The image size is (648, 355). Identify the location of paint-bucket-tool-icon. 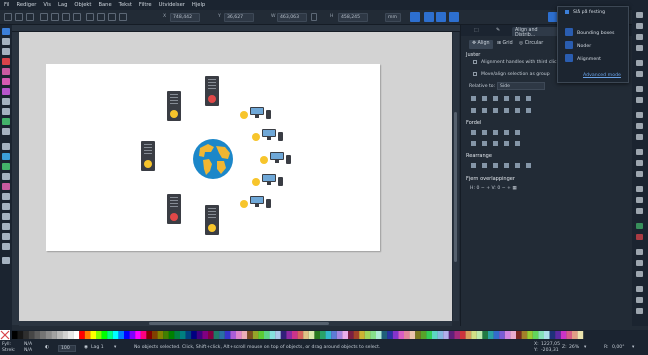
(6, 186).